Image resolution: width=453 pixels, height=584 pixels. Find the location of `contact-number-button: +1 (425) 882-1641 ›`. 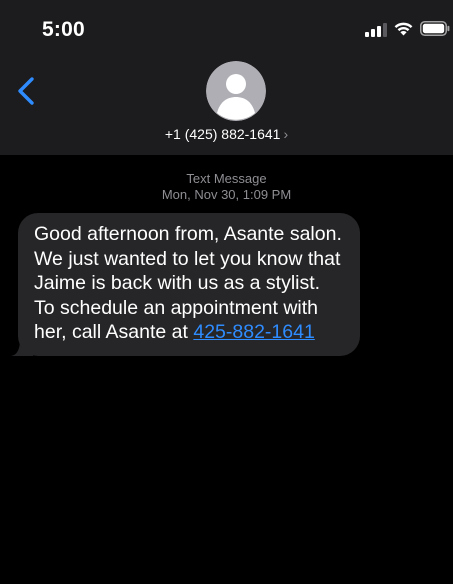

contact-number-button: +1 (425) 882-1641 › is located at coordinates (226, 134).